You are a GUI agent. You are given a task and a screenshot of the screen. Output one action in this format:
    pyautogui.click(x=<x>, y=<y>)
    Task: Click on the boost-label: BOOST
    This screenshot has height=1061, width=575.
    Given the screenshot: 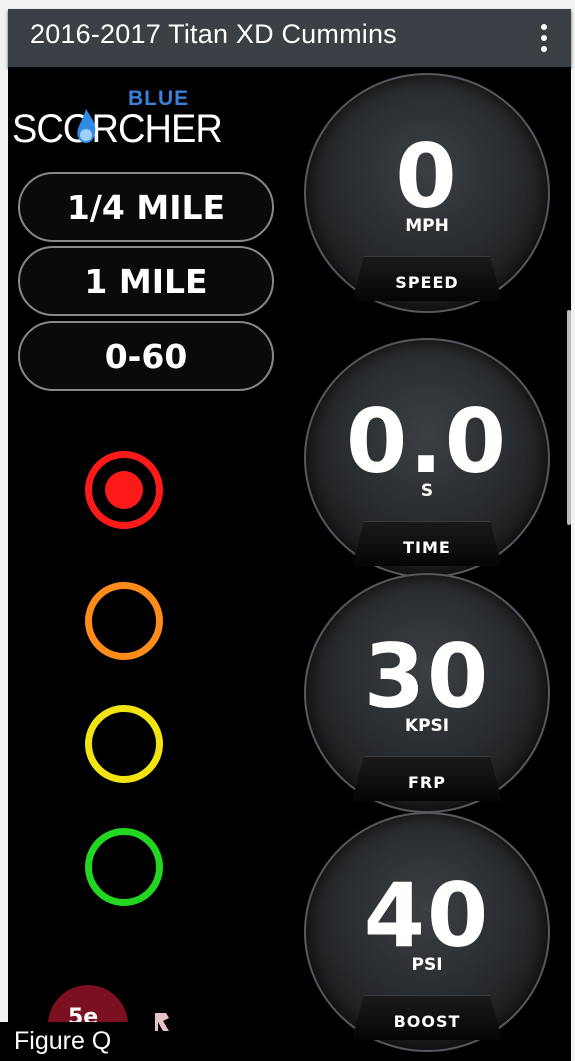 What is the action you would take?
    pyautogui.click(x=427, y=1021)
    